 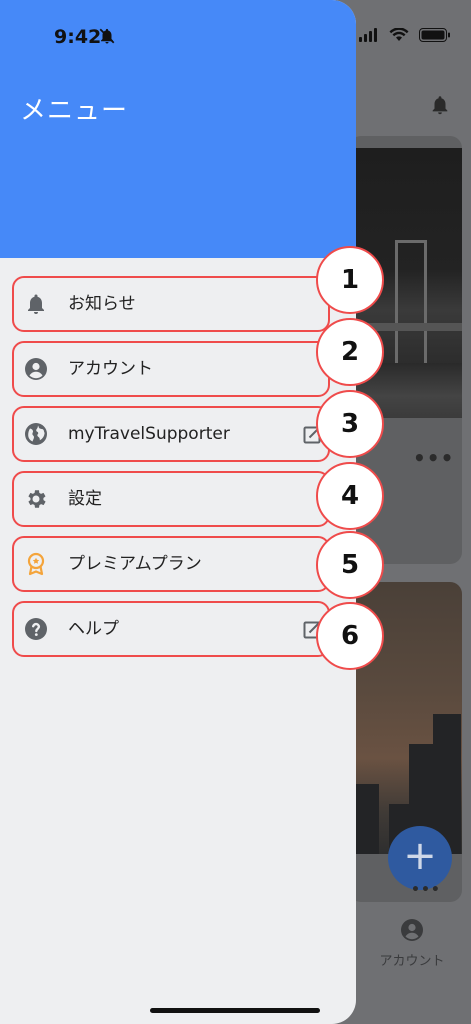 I want to click on signal-icon, so click(x=368, y=35).